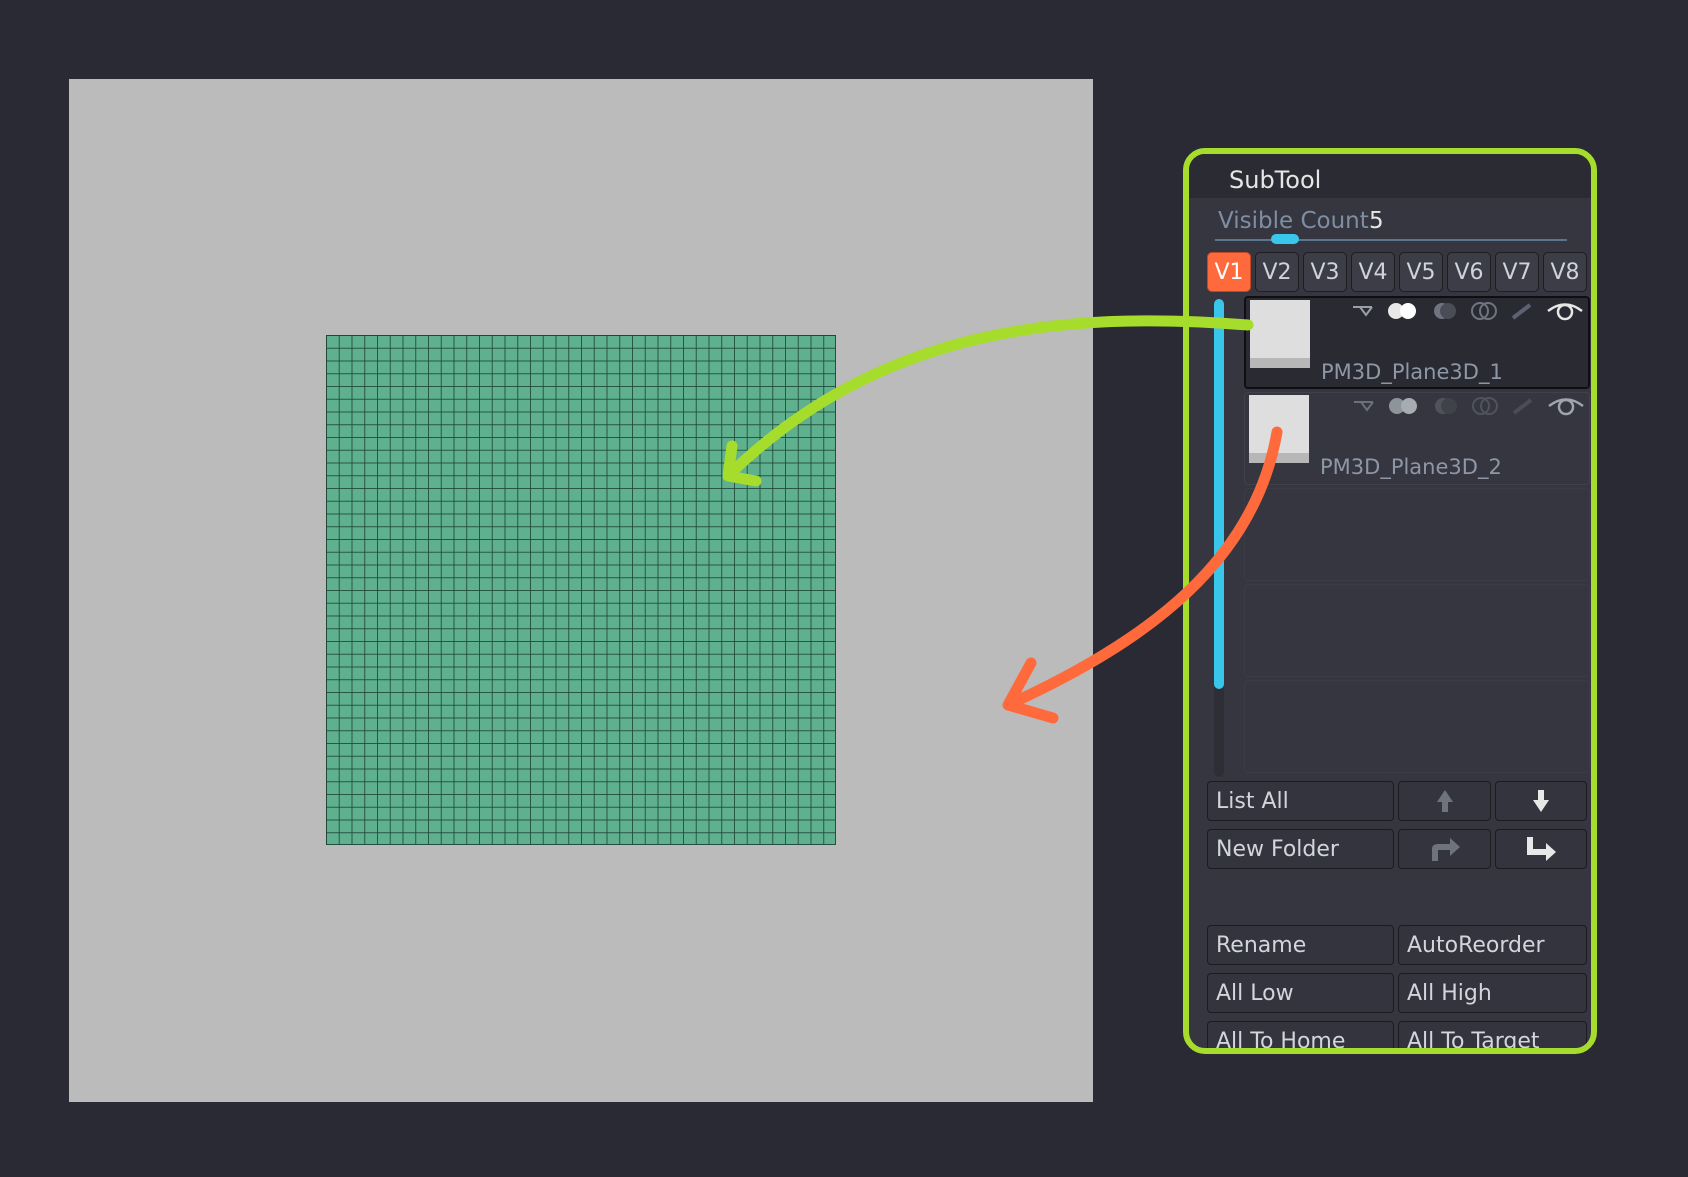 The height and width of the screenshot is (1177, 1688). Describe the element at coordinates (1492, 1034) in the screenshot. I see `all-to-target-button: All To Target` at that location.